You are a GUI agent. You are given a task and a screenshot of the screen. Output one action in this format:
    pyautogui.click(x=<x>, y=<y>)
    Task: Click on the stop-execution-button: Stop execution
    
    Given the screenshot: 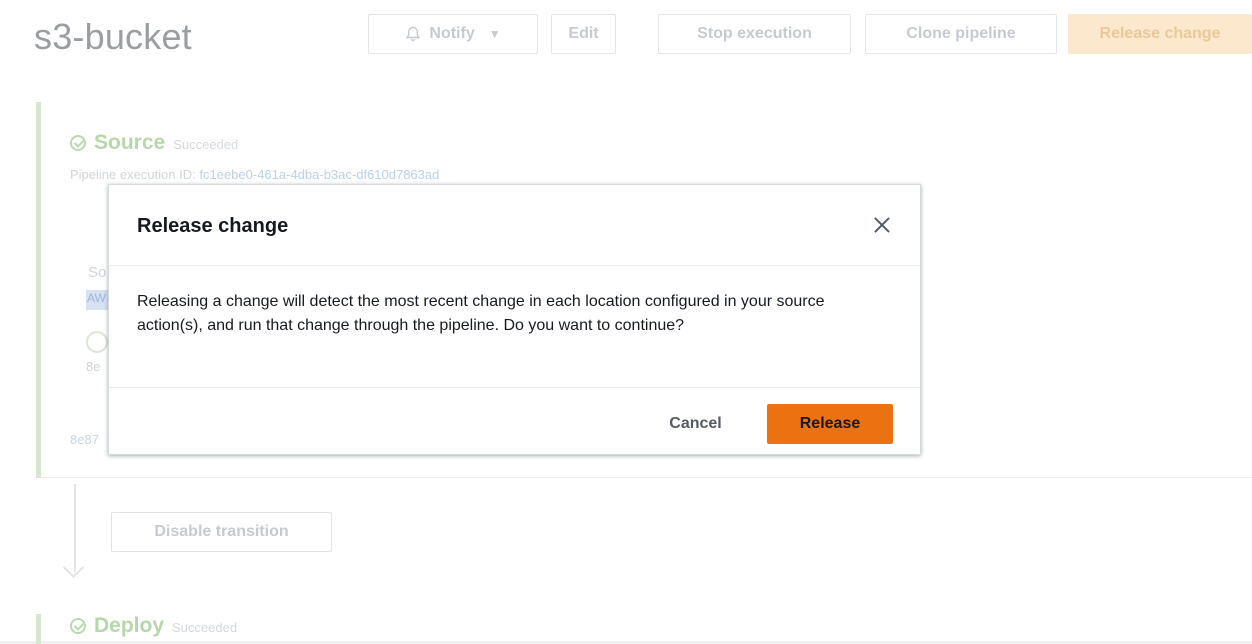 What is the action you would take?
    pyautogui.click(x=754, y=34)
    